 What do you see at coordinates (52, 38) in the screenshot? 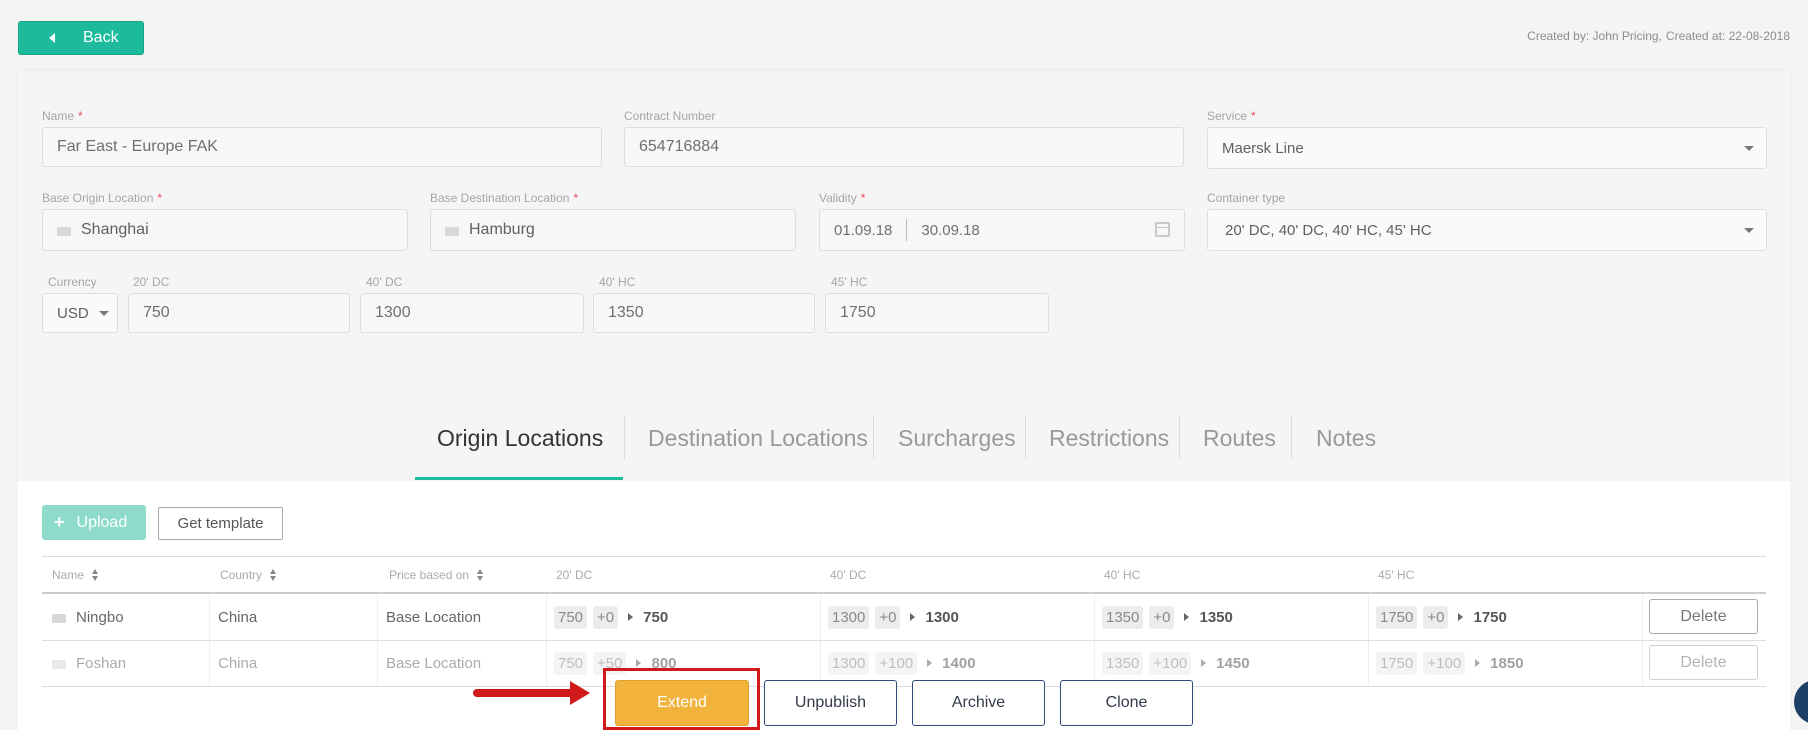
I see `back-arrow-icon` at bounding box center [52, 38].